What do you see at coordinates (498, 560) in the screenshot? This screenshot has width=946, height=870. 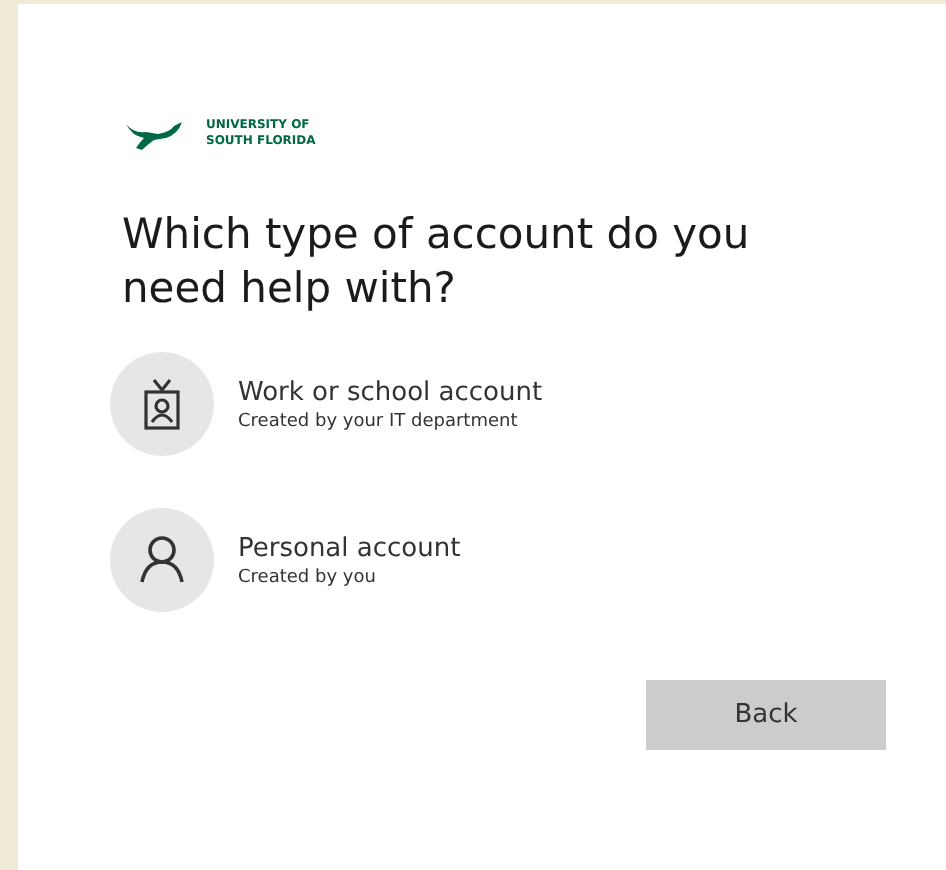 I see `account-option: Personal account Created by you` at bounding box center [498, 560].